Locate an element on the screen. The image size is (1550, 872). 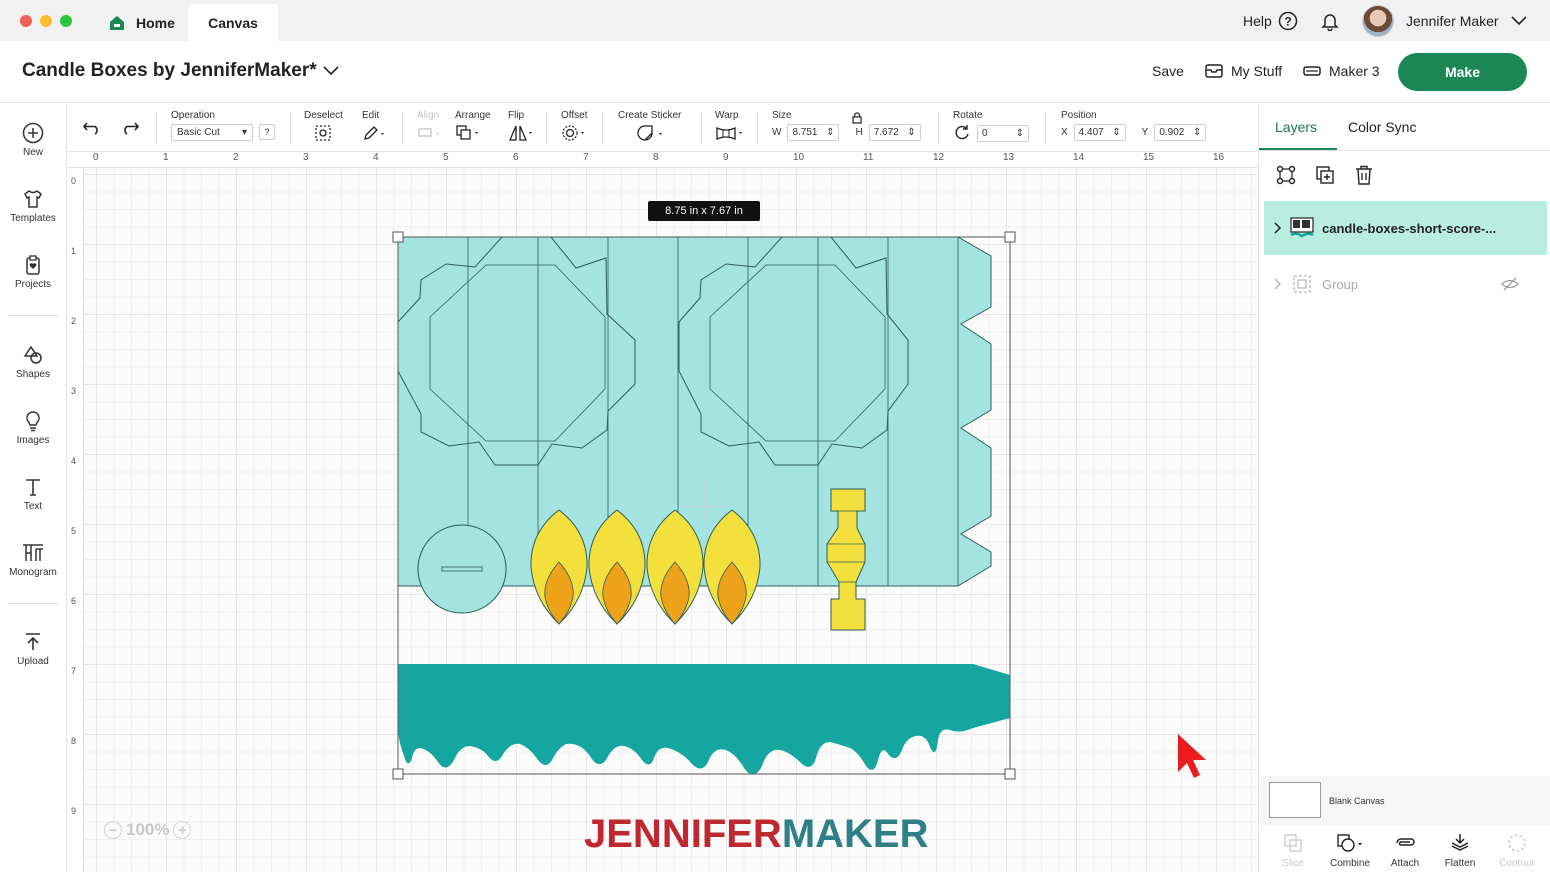
tab-color-sync: Color Sync is located at coordinates (1382, 127).